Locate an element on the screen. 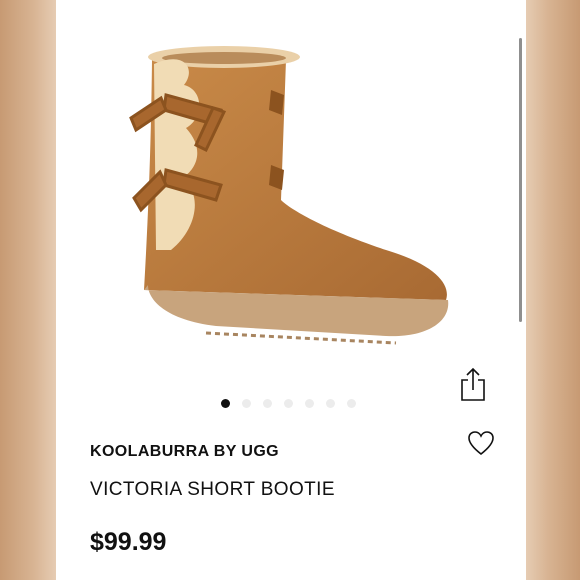  share-icon is located at coordinates (473, 384).